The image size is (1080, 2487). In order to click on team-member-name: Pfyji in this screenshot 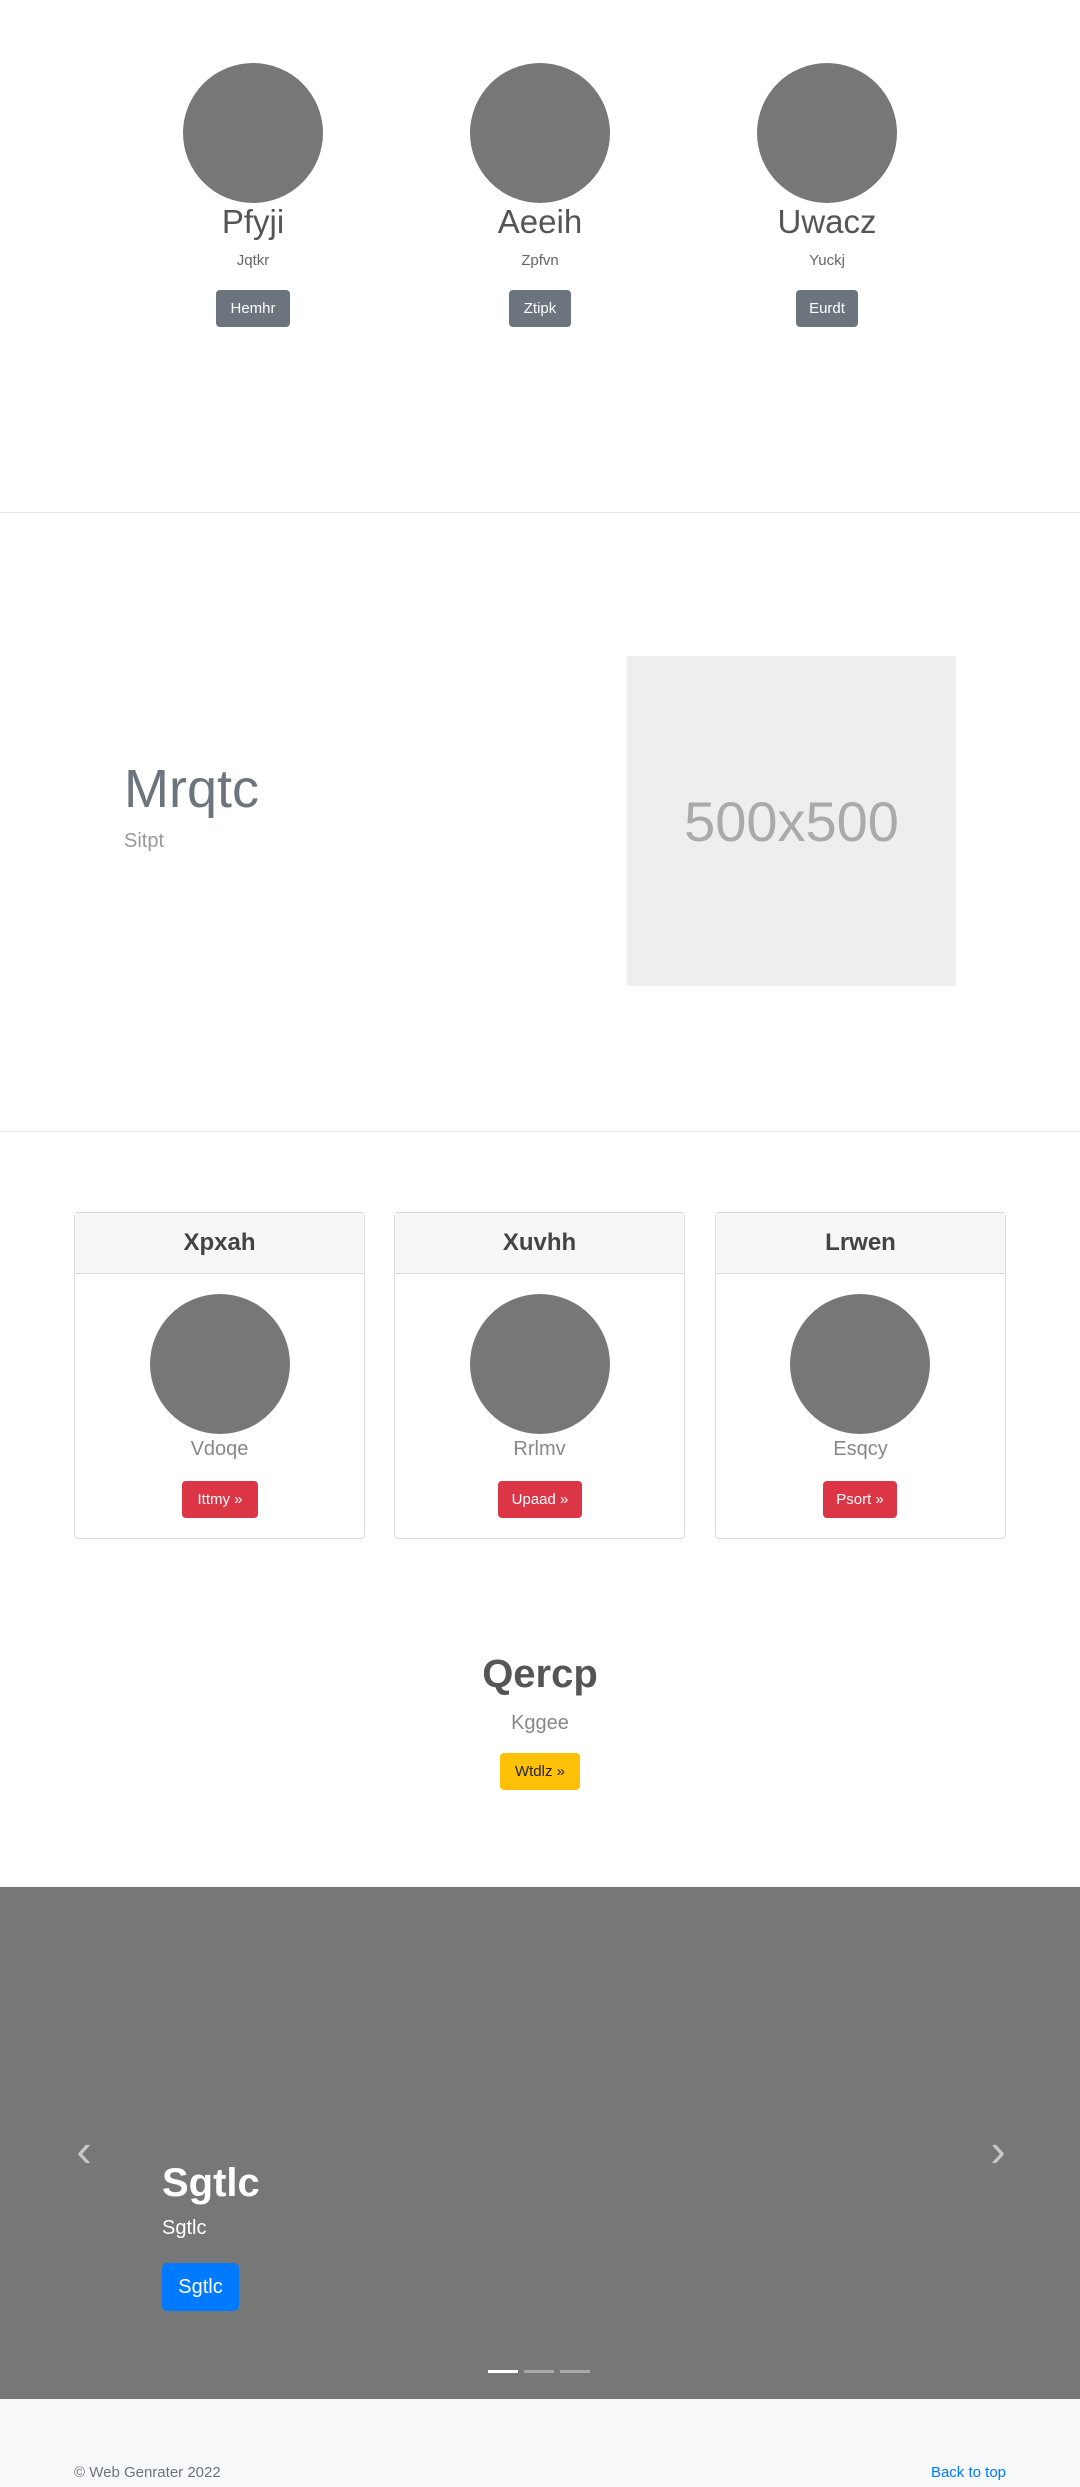, I will do `click(253, 221)`.